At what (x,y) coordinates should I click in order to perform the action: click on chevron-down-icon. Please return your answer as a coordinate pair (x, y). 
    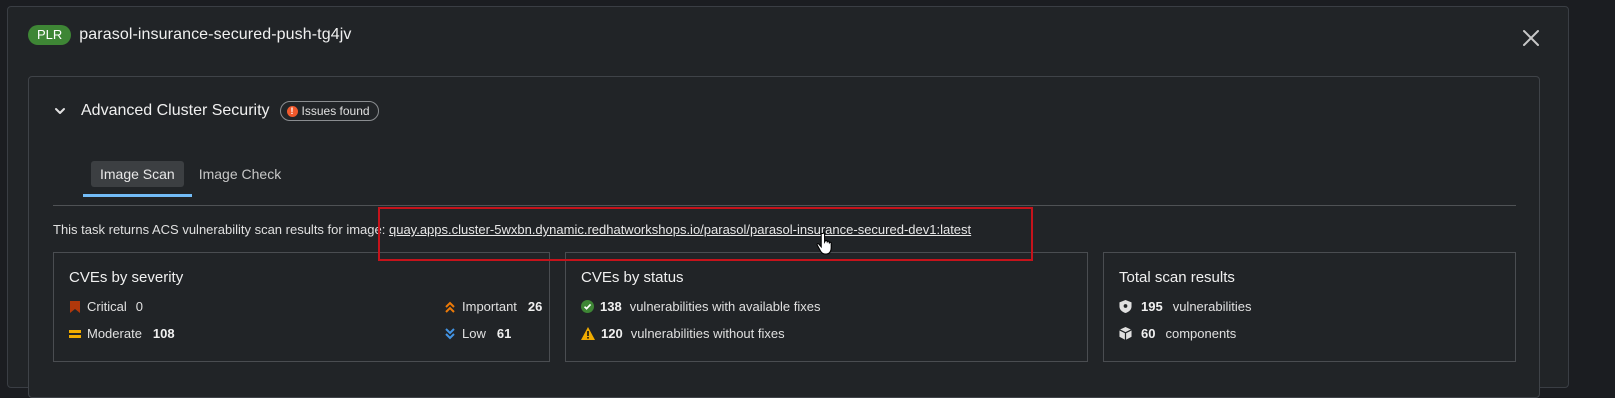
    Looking at the image, I should click on (60, 111).